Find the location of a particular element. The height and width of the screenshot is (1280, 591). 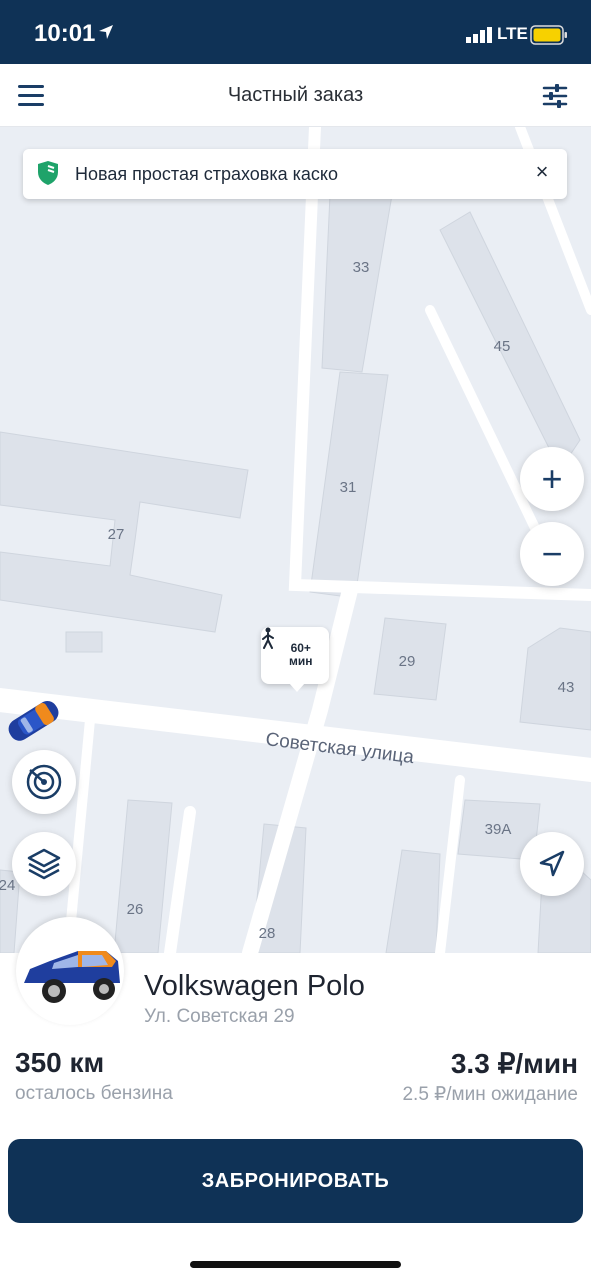

app-header: Частный заказ is located at coordinates (295, 95).